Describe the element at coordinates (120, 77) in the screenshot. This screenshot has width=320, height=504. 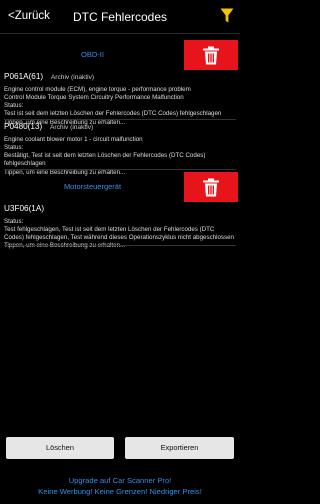
I see `dtc-row: P061A(61) Archiv (inaktiv)` at that location.